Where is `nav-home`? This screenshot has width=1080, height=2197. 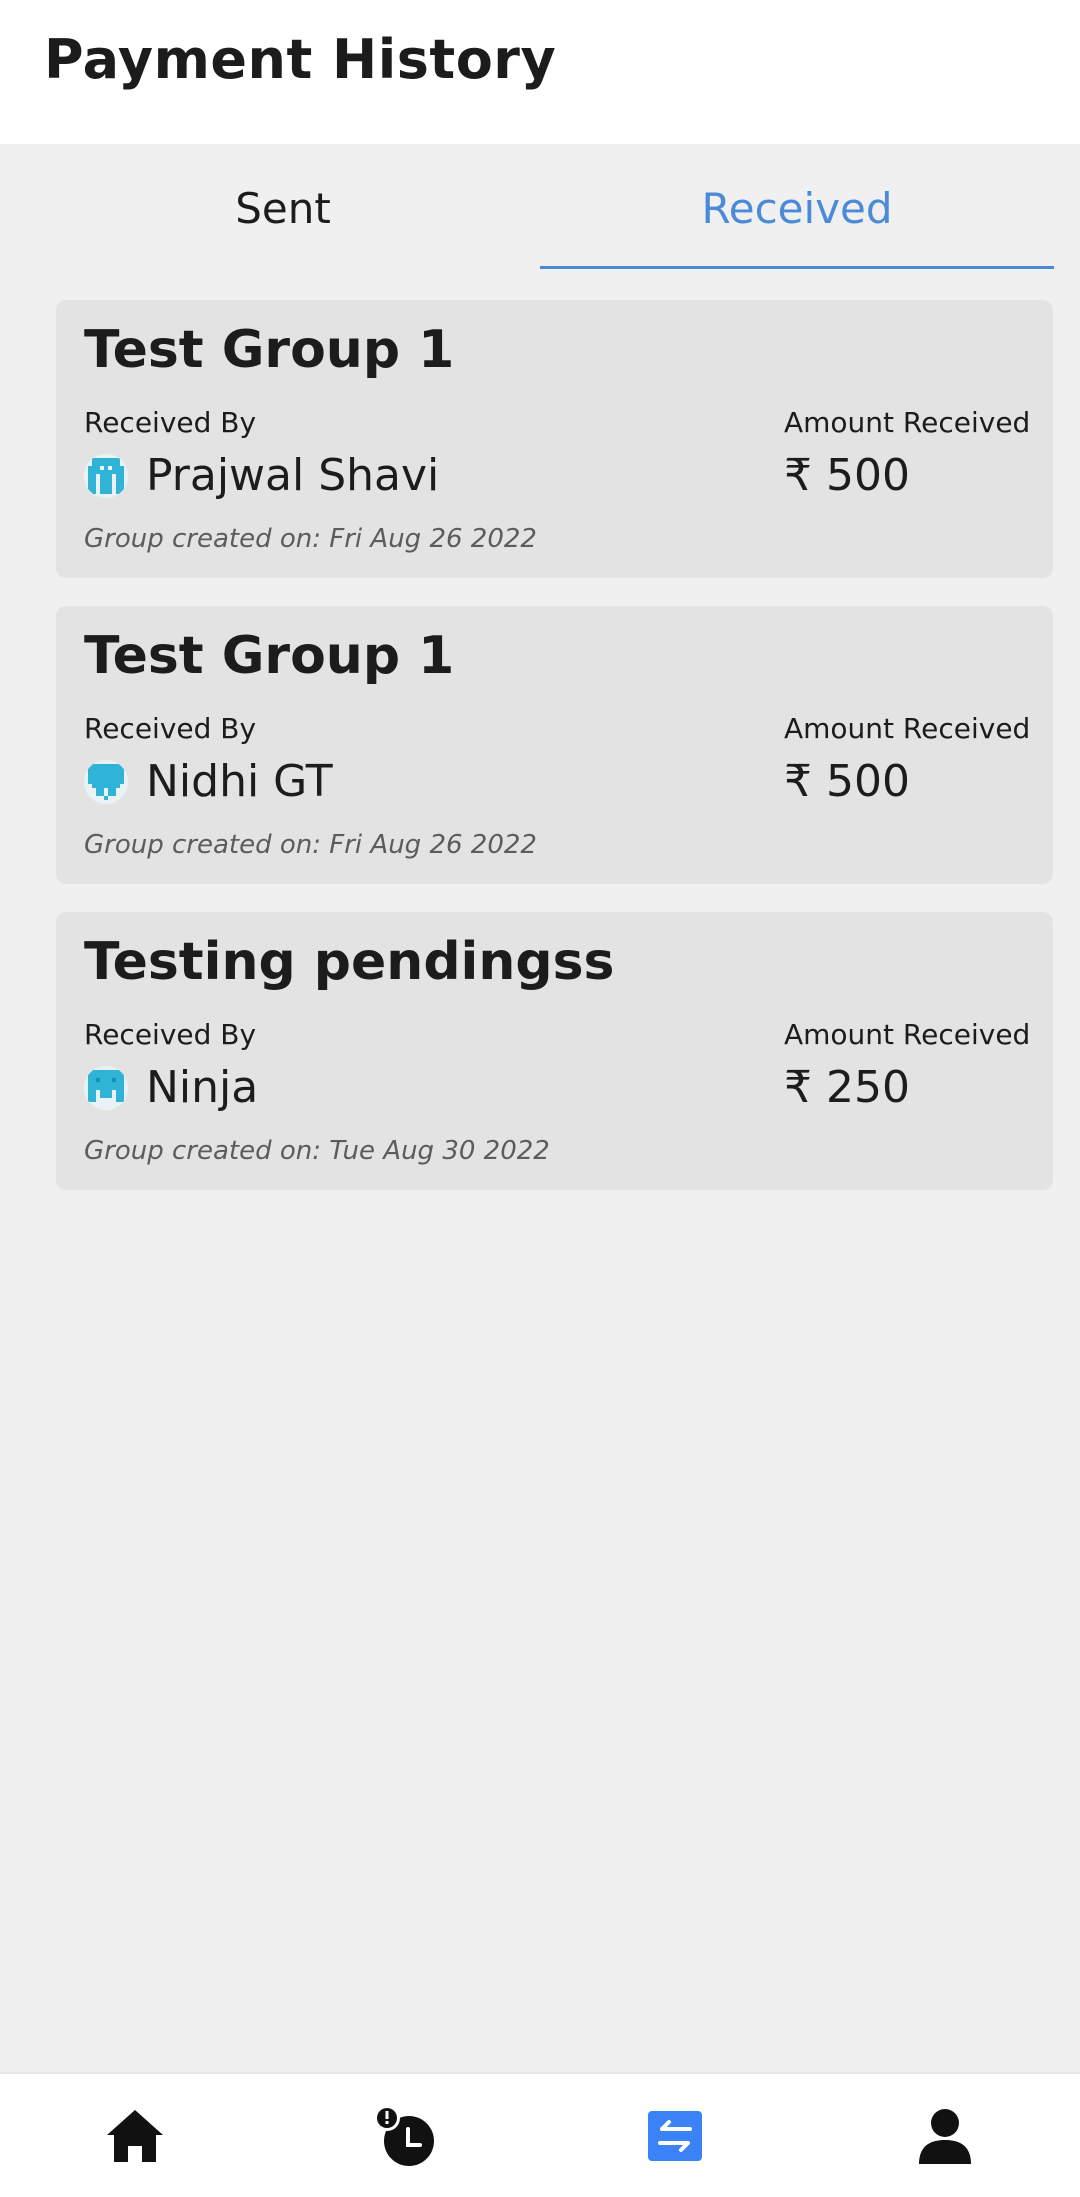
nav-home is located at coordinates (135, 2135).